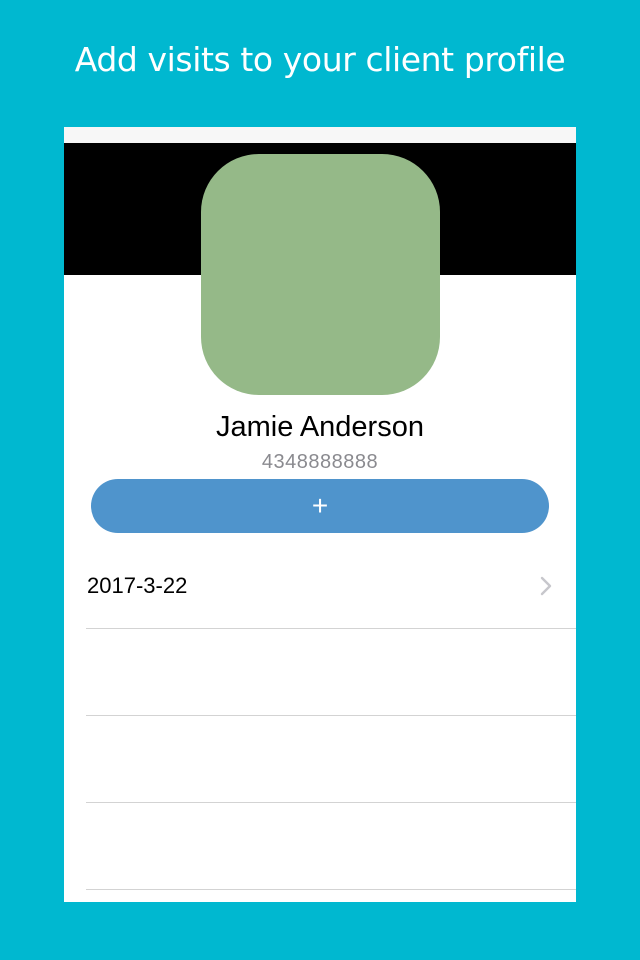  Describe the element at coordinates (546, 586) in the screenshot. I see `chevron-right-icon` at that location.